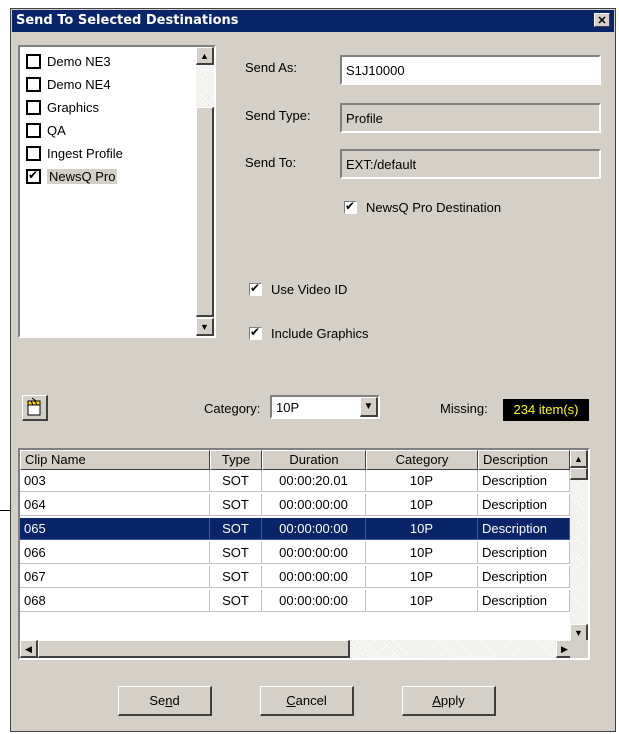  Describe the element at coordinates (73, 107) in the screenshot. I see `destination-label: Graphics` at that location.